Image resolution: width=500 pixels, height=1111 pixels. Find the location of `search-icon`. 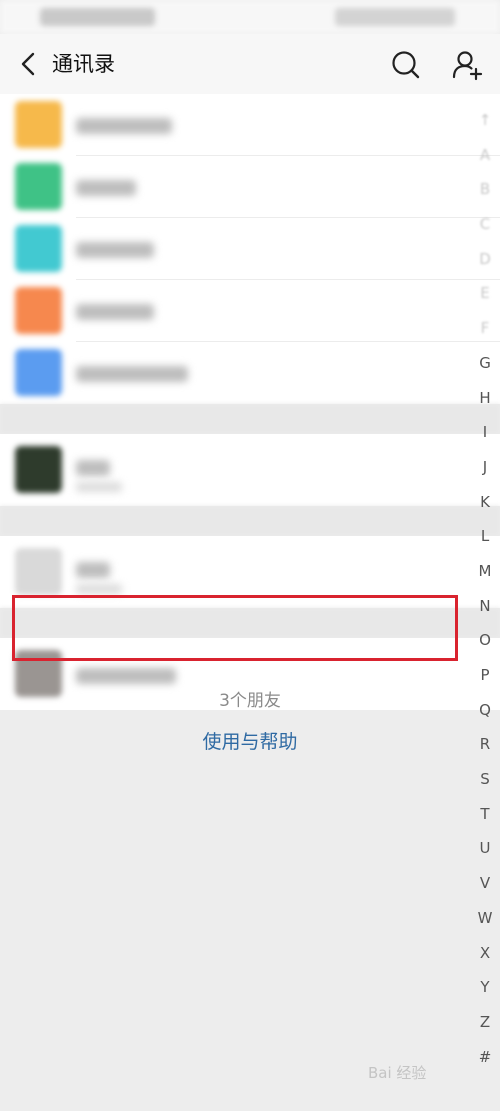

search-icon is located at coordinates (406, 65).